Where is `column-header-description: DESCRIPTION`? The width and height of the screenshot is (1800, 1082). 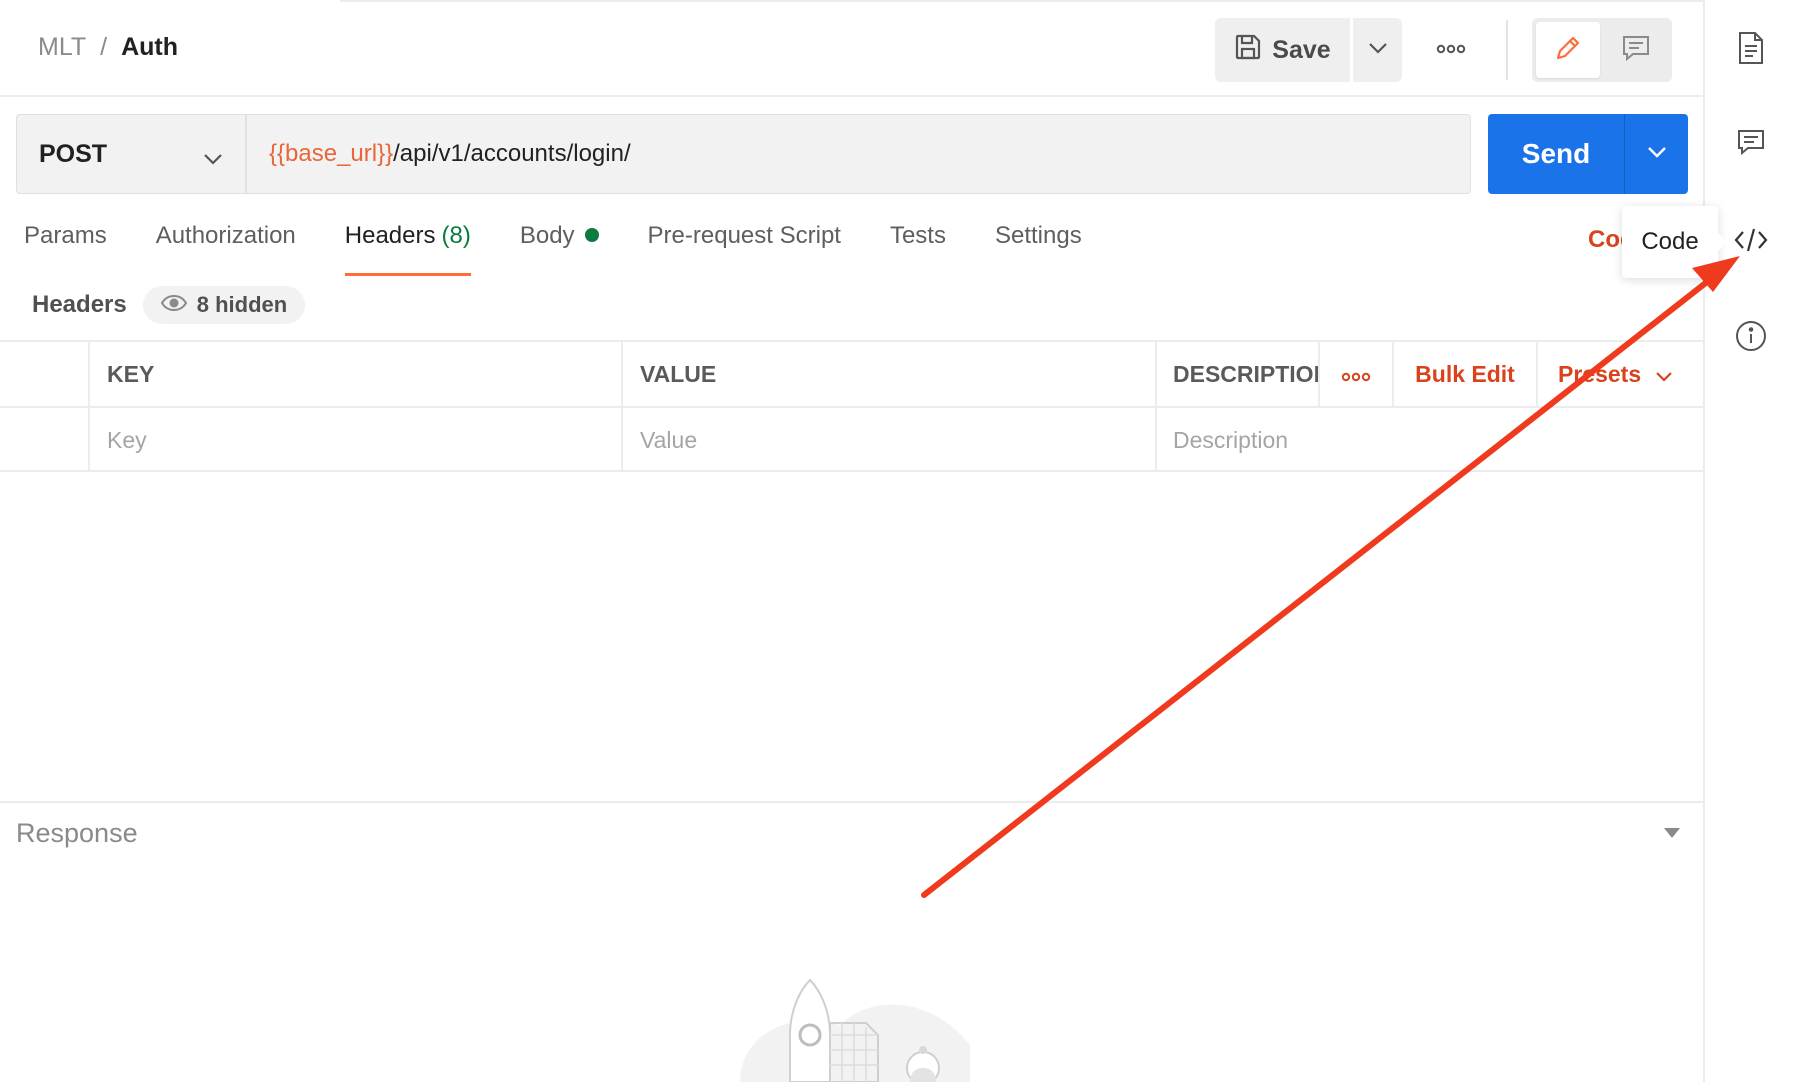 column-header-description: DESCRIPTION is located at coordinates (1236, 374).